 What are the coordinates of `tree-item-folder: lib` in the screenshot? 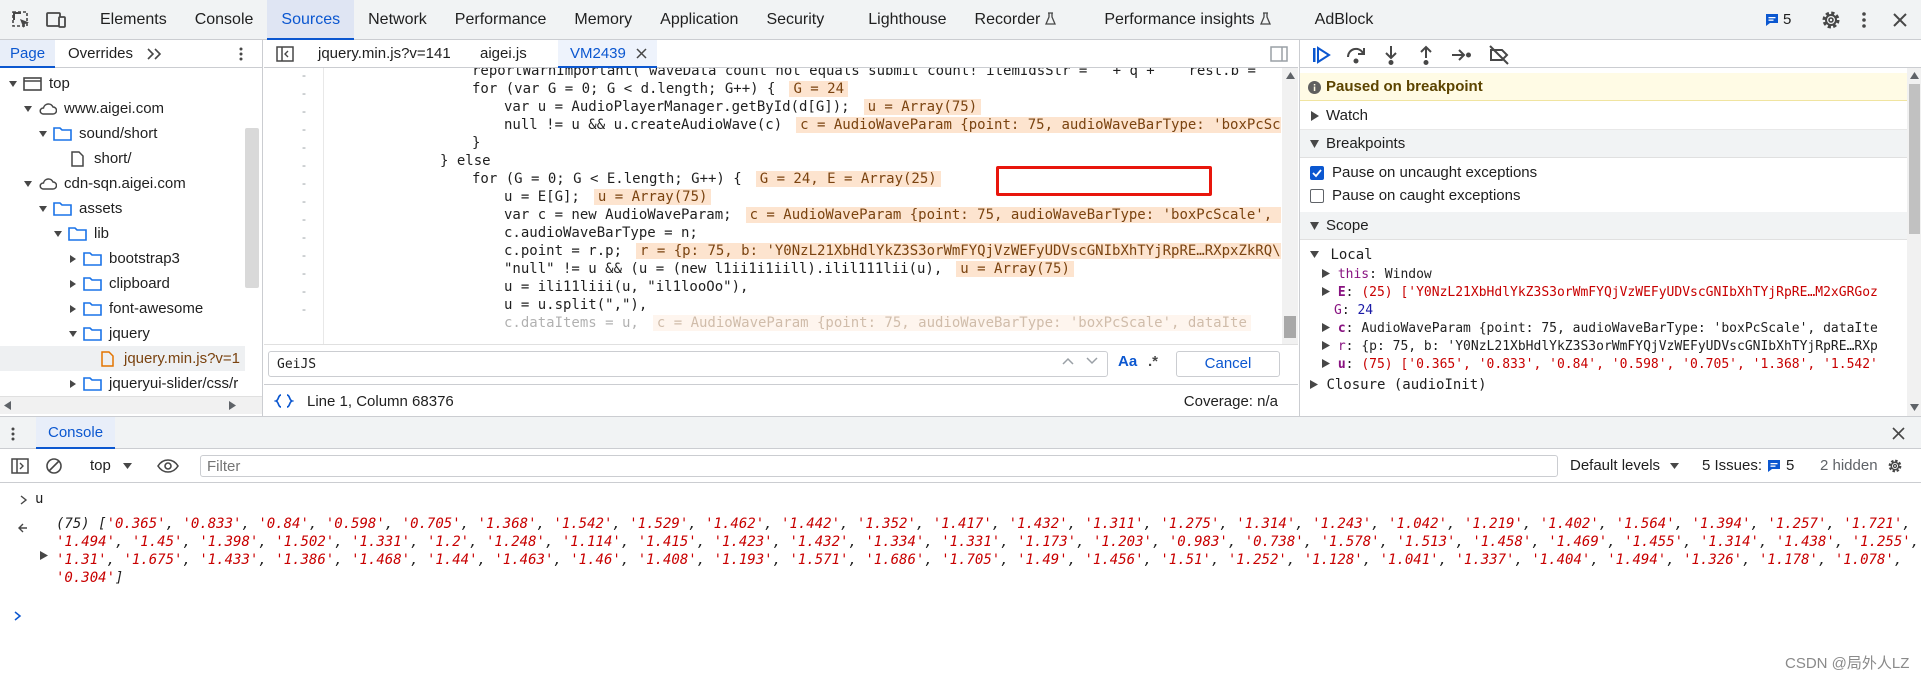 It's located at (81, 233).